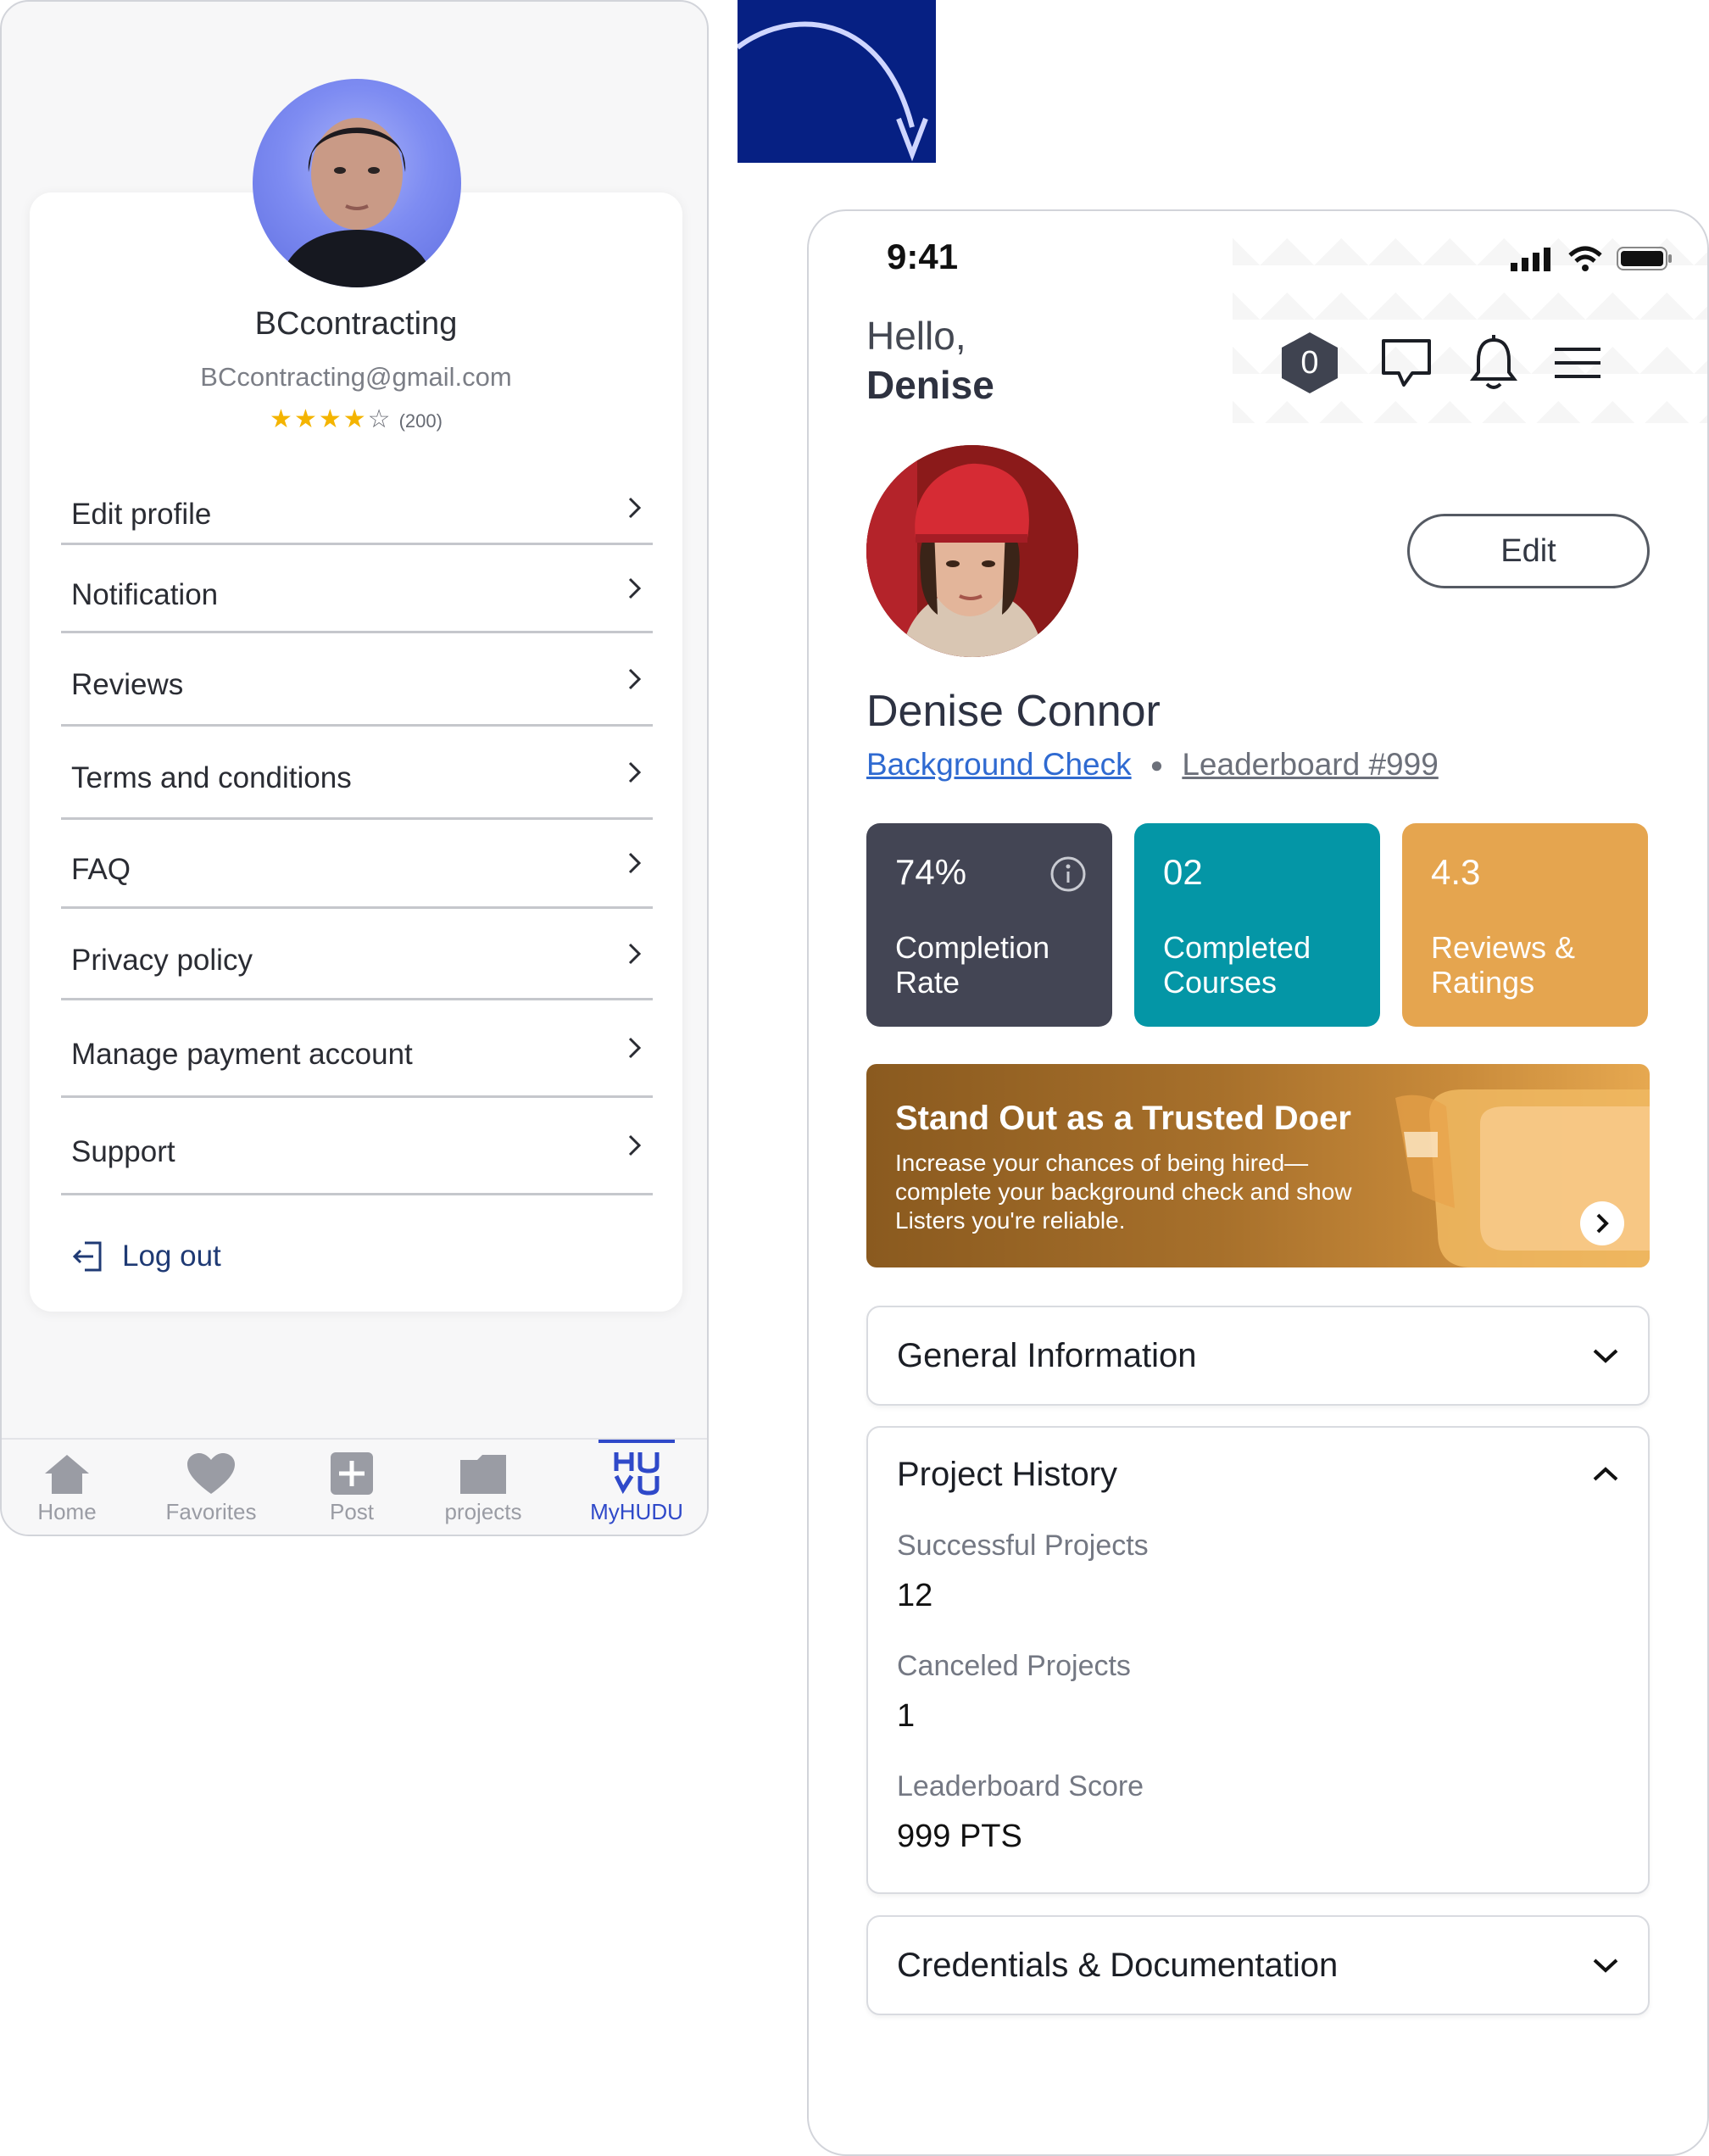  What do you see at coordinates (242, 1054) in the screenshot?
I see `menu-item-label: Manage payment account` at bounding box center [242, 1054].